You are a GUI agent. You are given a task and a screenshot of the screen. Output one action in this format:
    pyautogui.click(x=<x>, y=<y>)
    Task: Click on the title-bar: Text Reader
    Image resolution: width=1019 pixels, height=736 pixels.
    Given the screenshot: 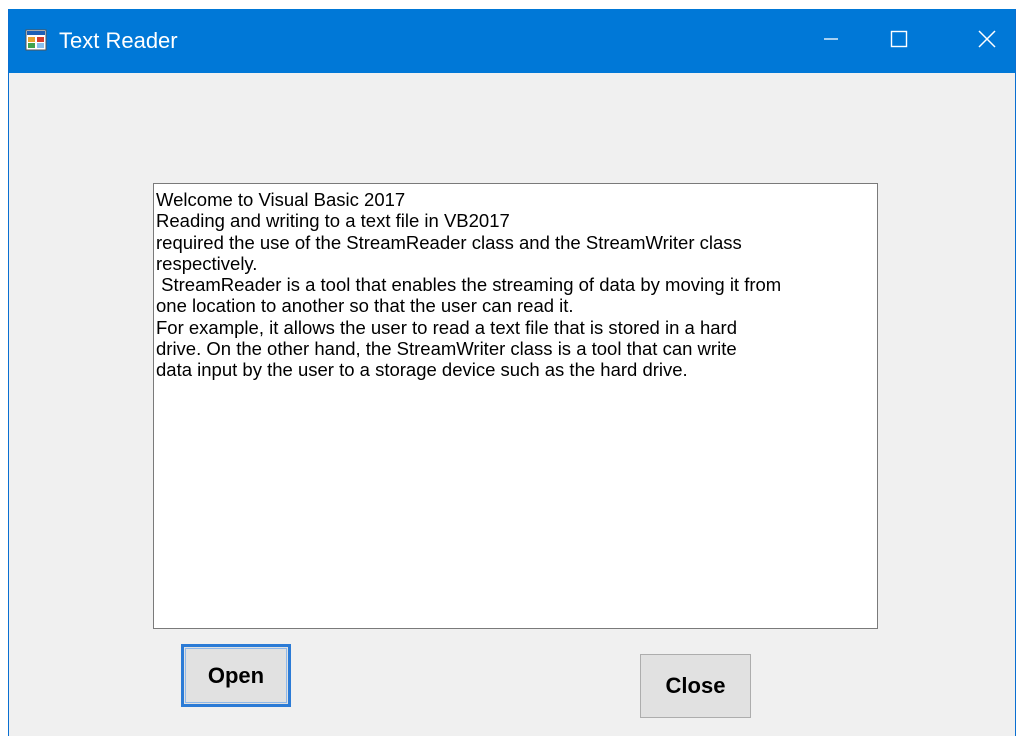 What is the action you would take?
    pyautogui.click(x=512, y=41)
    